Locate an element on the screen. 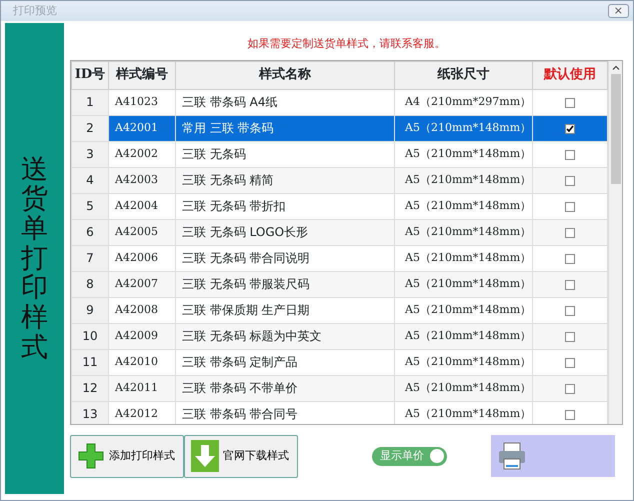 This screenshot has width=634, height=501. table-row: 8 A42007 三联 无条码 带服装尺码 A5（210mm*148mm） is located at coordinates (340, 284).